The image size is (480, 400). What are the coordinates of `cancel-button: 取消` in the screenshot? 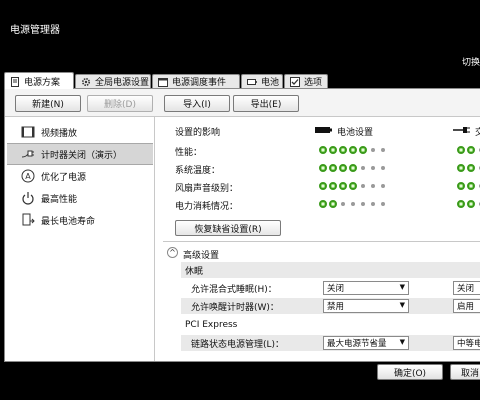 It's located at (465, 372).